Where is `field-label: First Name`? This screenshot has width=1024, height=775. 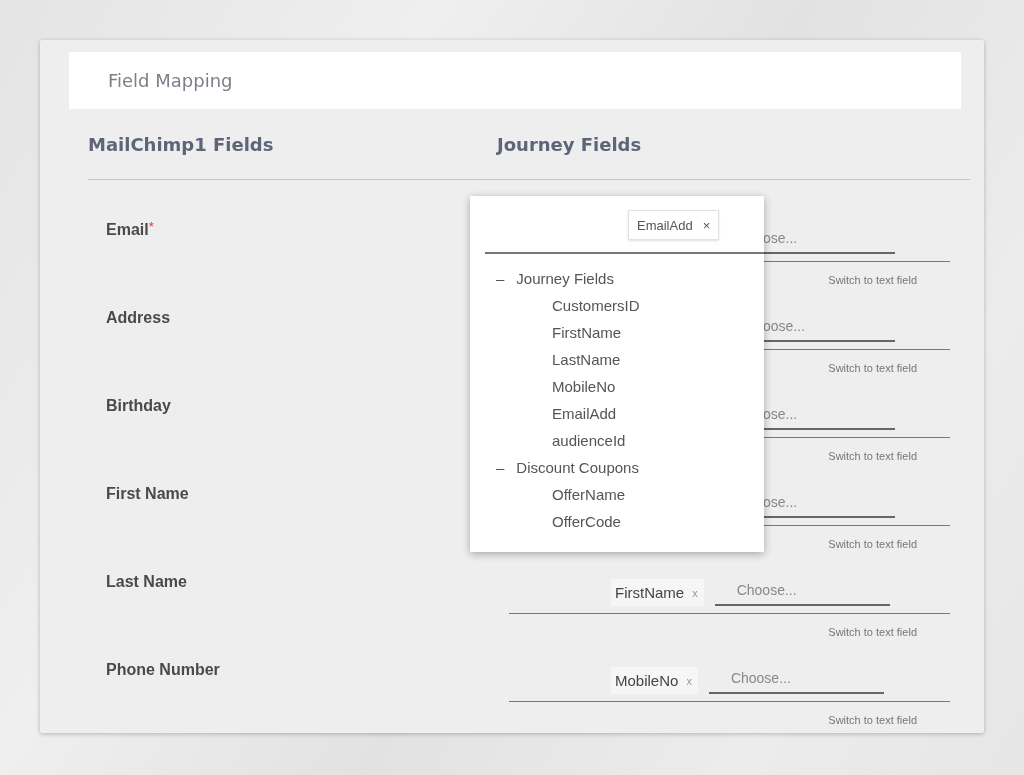 field-label: First Name is located at coordinates (147, 494).